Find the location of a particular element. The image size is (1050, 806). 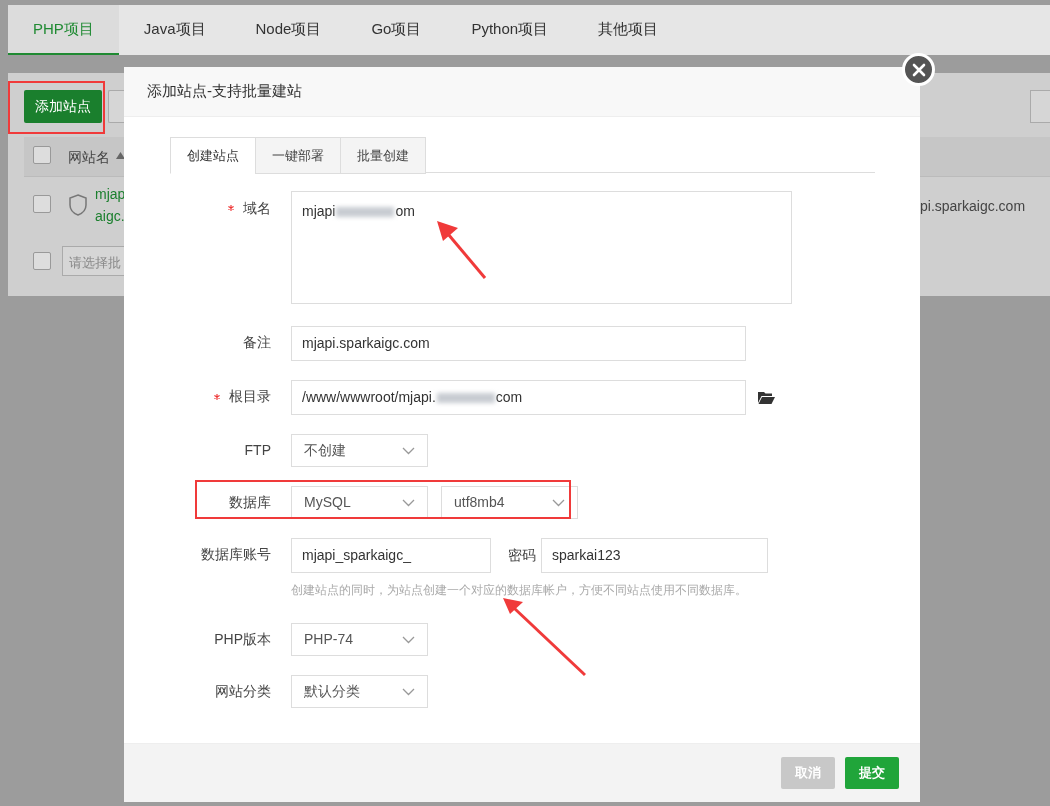

dialog-tab: 批量创建 is located at coordinates (383, 155).